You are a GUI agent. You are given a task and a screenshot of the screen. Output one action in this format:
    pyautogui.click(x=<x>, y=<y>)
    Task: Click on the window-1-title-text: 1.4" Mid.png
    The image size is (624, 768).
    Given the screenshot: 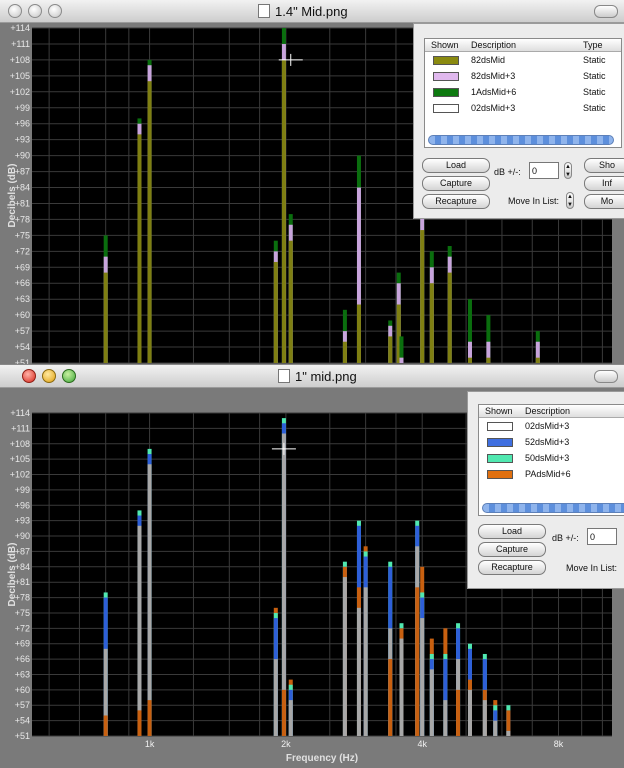 What is the action you would take?
    pyautogui.click(x=311, y=11)
    